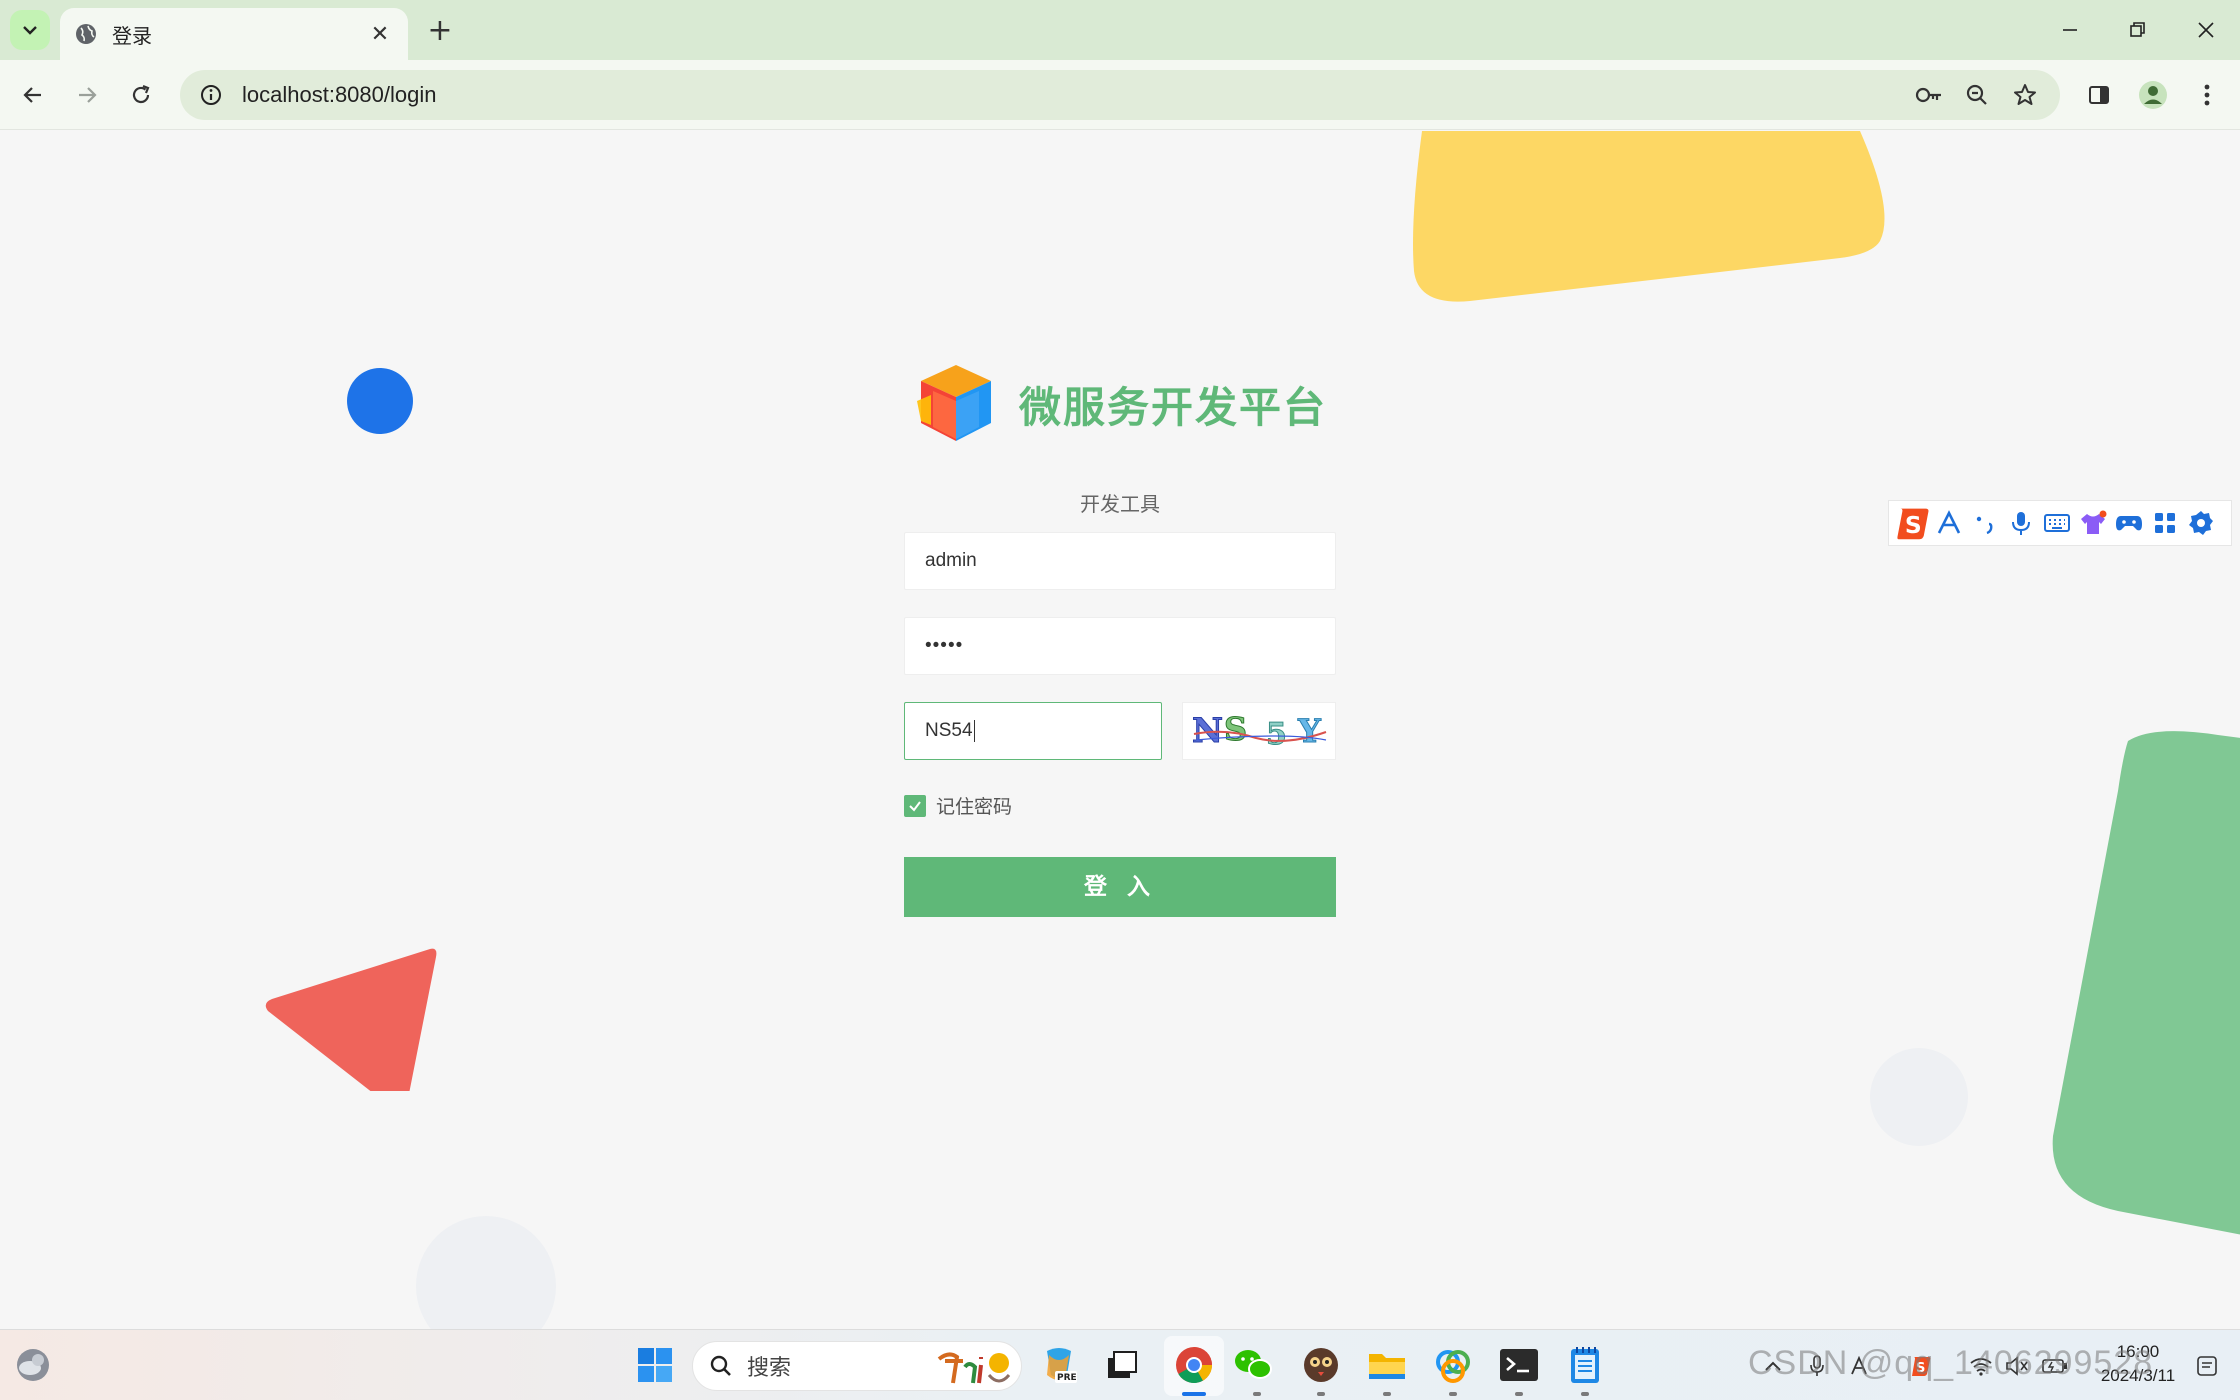 Image resolution: width=2240 pixels, height=1400 pixels. Describe the element at coordinates (2093, 523) in the screenshot. I see `skin-shirt-icon` at that location.